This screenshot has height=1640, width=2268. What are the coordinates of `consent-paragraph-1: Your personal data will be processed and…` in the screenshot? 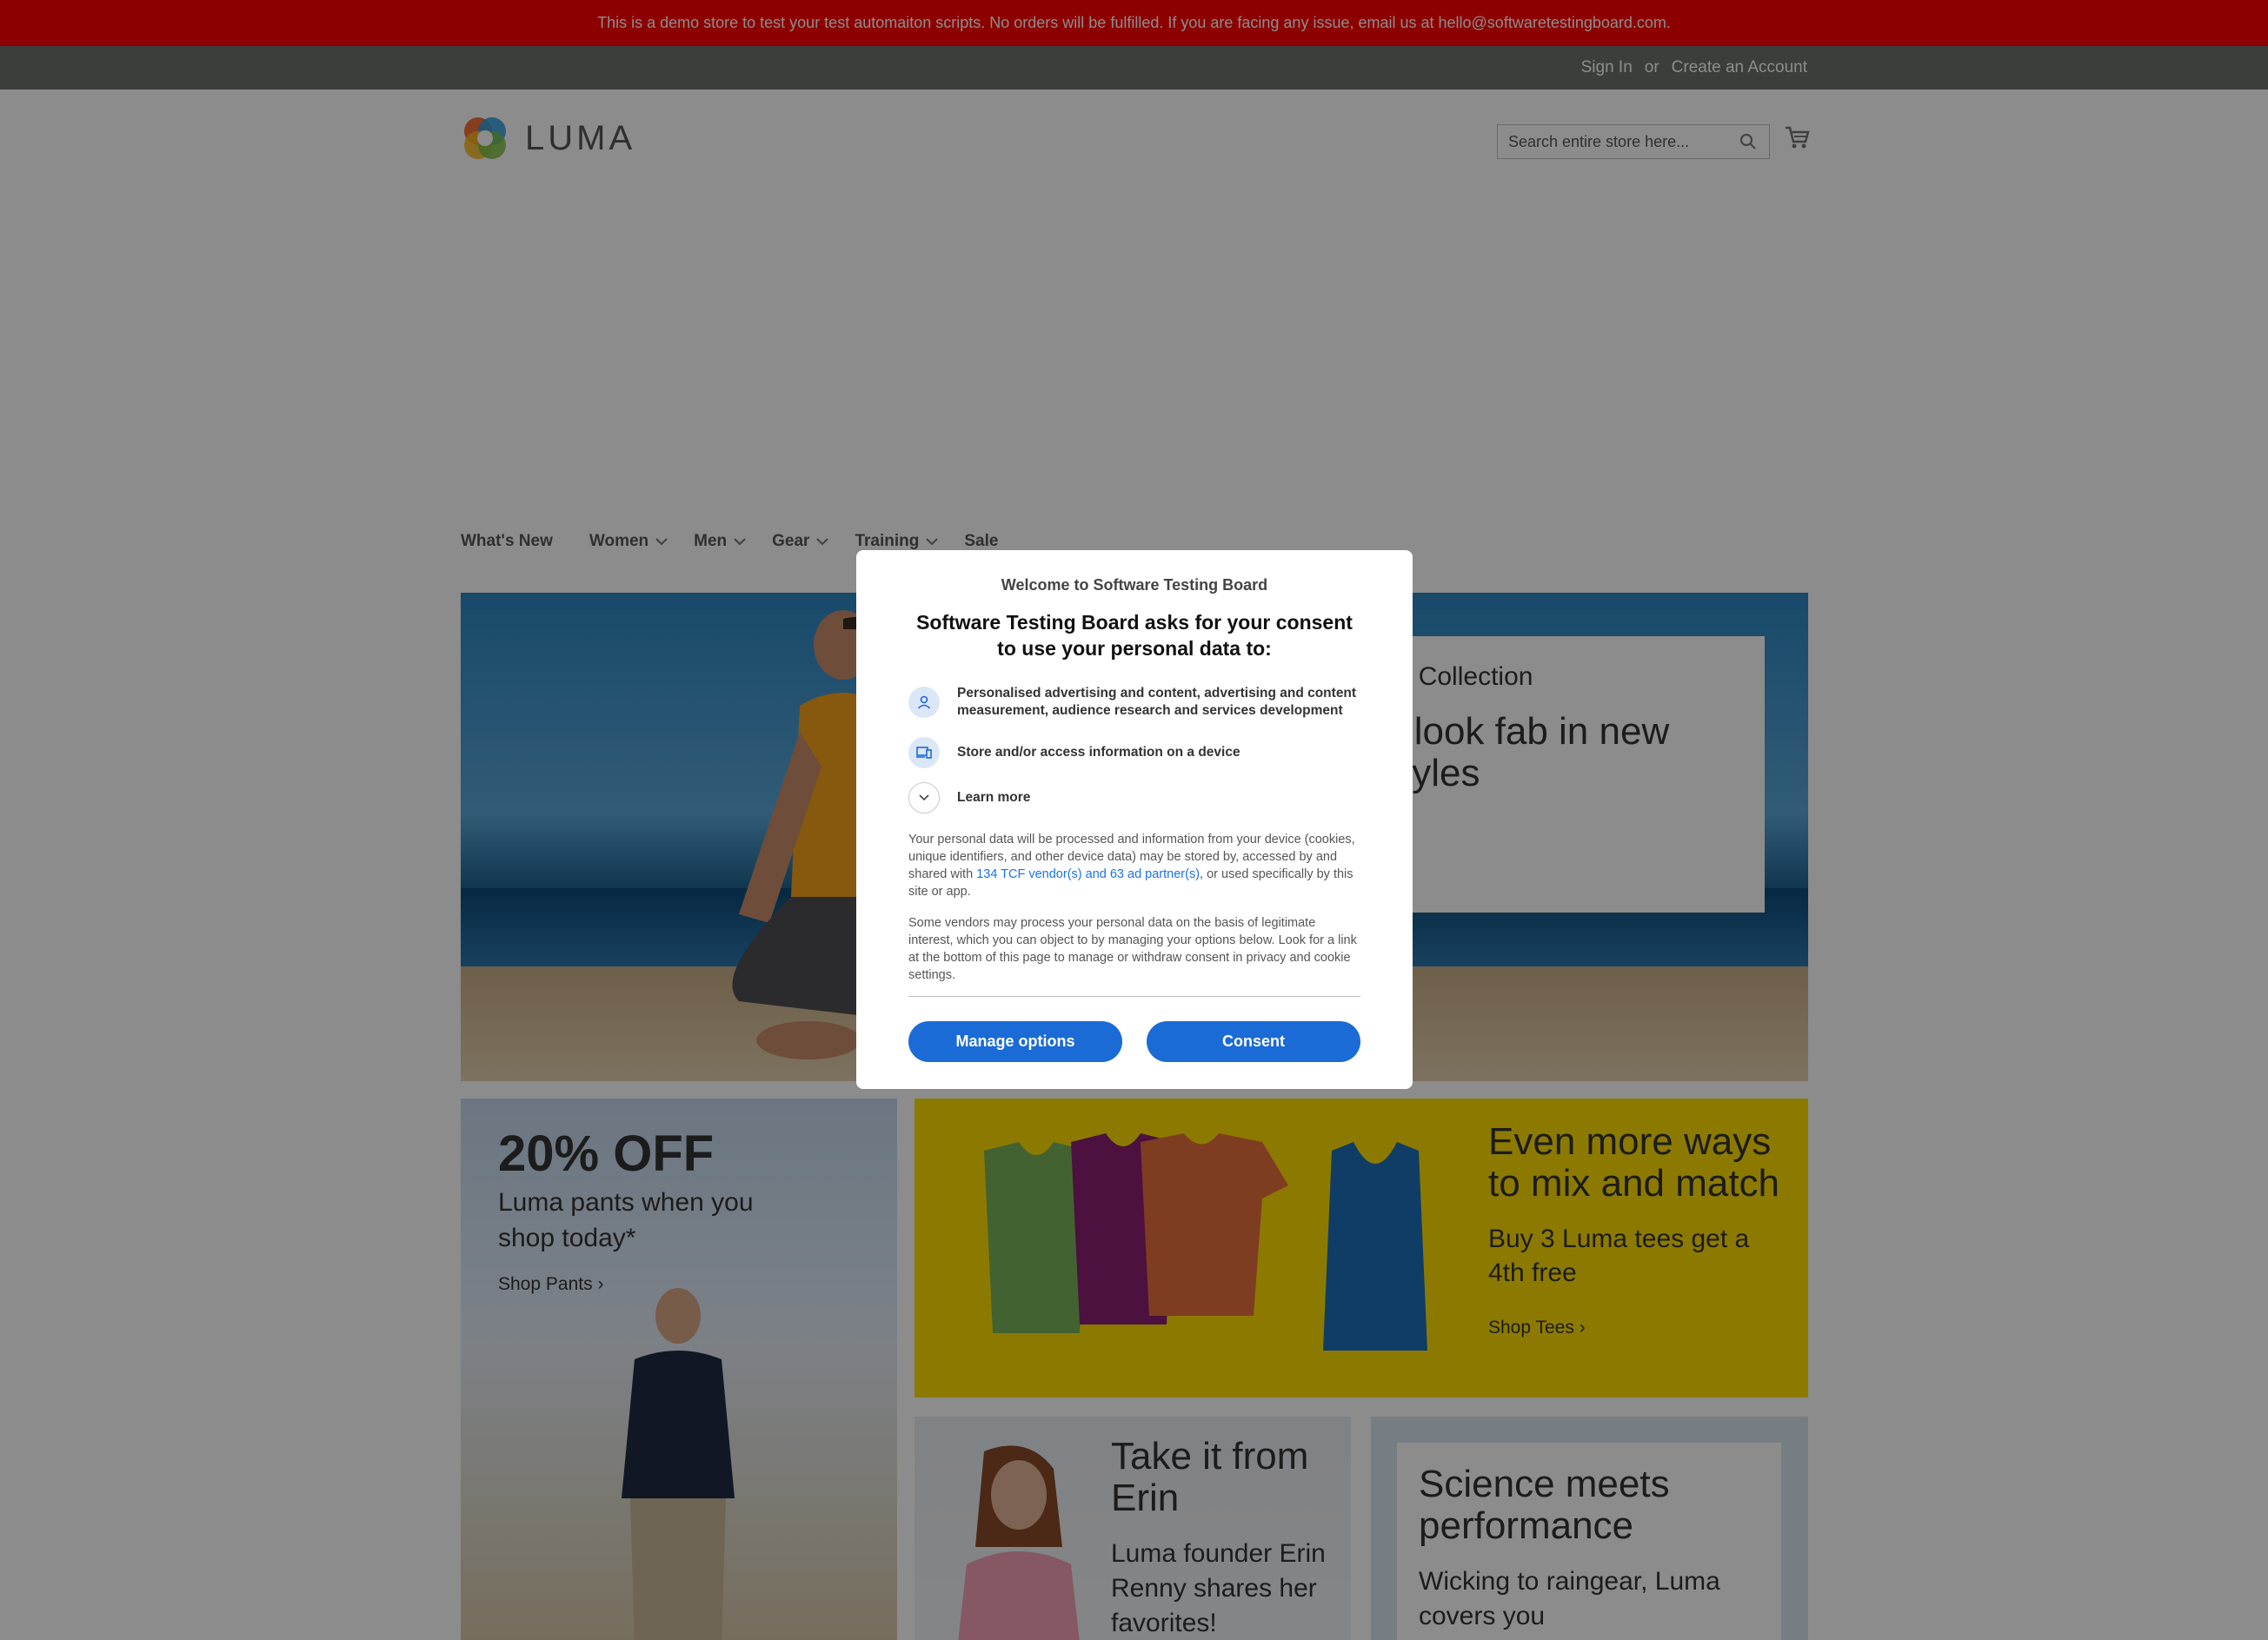 It's located at (1134, 865).